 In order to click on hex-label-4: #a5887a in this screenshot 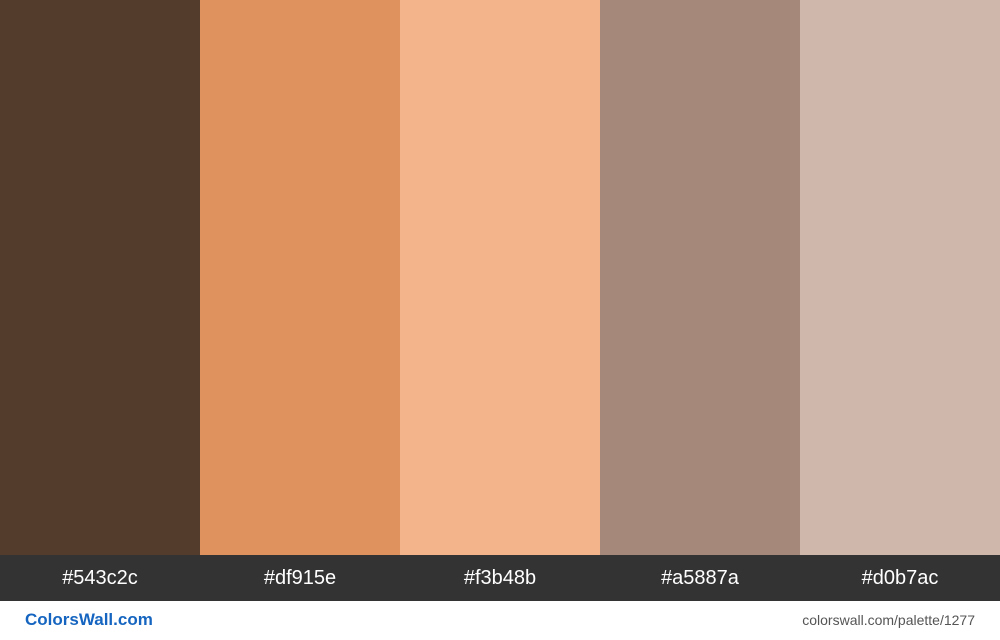, I will do `click(700, 578)`.